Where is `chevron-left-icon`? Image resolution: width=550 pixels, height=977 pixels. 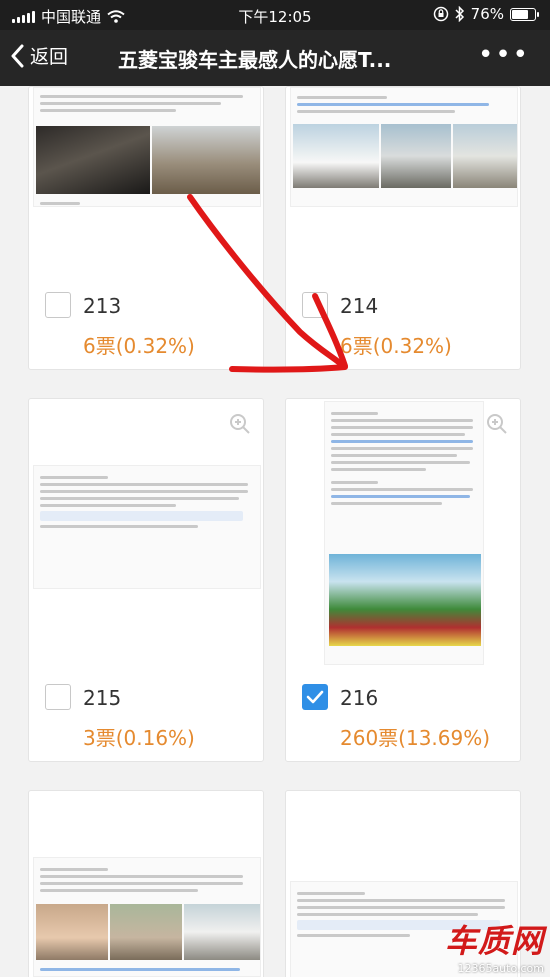
chevron-left-icon is located at coordinates (17, 55).